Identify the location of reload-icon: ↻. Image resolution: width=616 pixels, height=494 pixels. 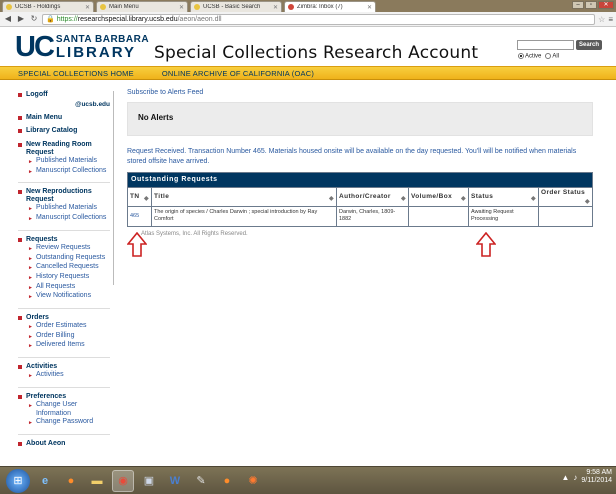
(34, 19).